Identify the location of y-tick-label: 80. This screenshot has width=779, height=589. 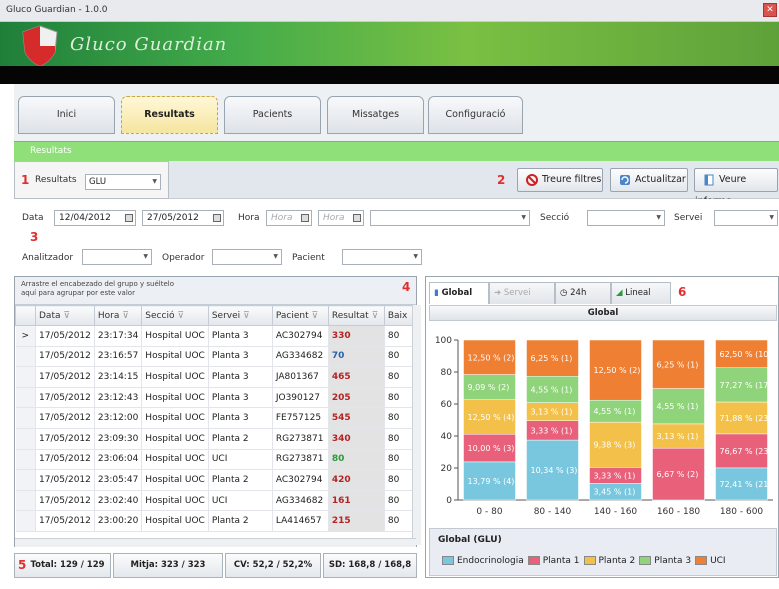
(447, 373).